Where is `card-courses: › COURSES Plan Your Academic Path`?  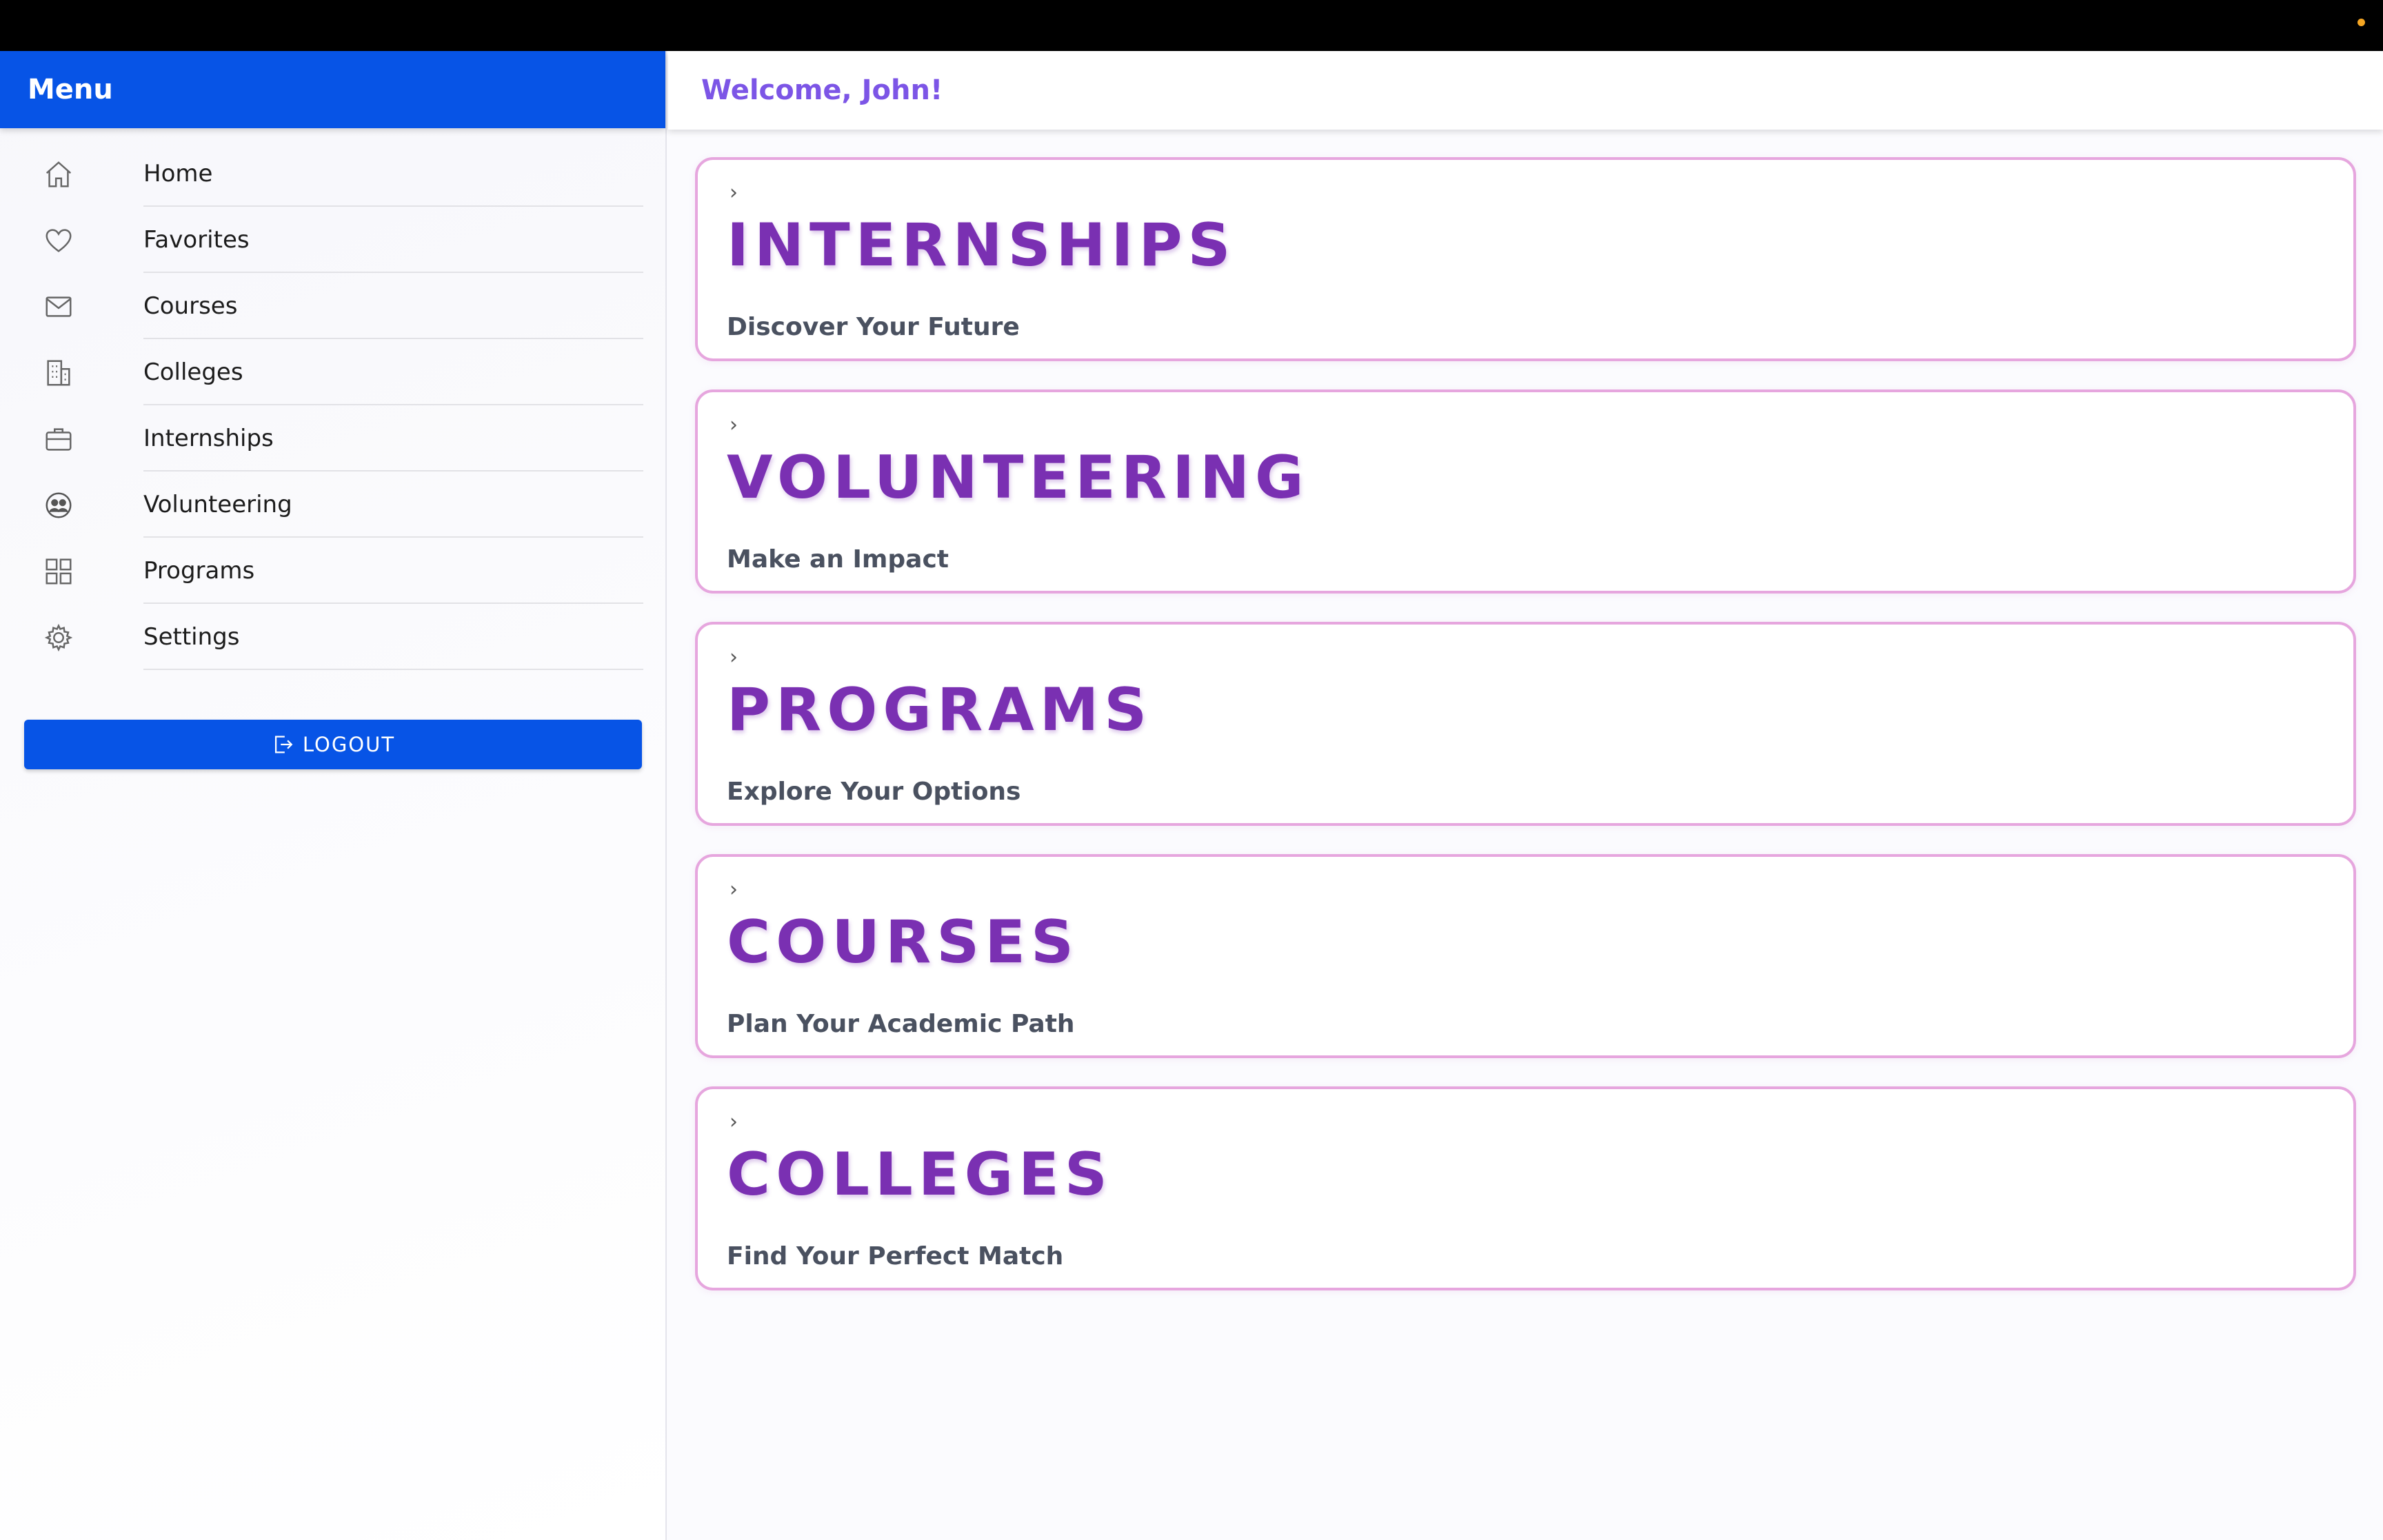 card-courses: › COURSES Plan Your Academic Path is located at coordinates (1525, 956).